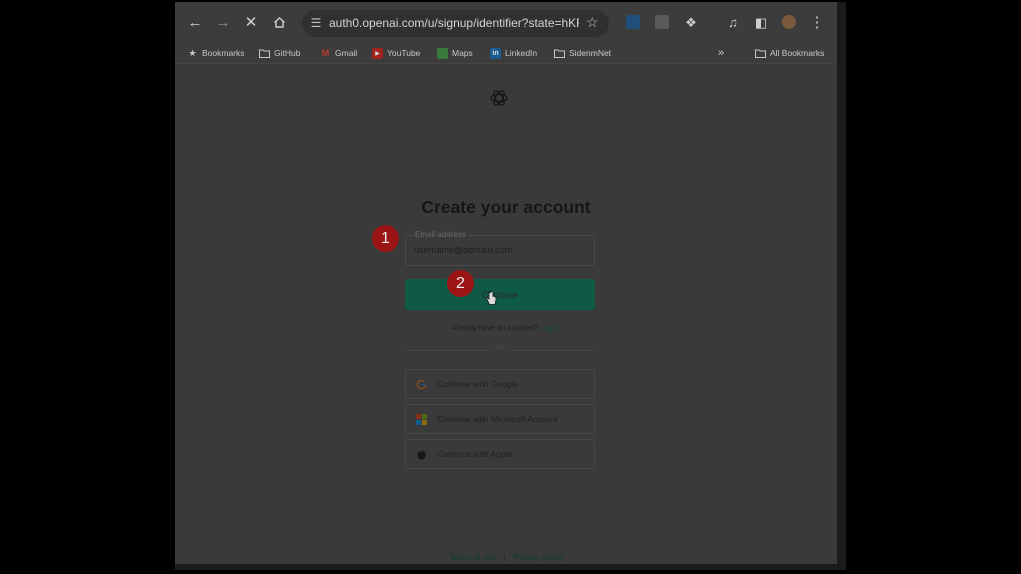 The image size is (1021, 574). What do you see at coordinates (325, 53) in the screenshot?
I see `gmail-icon: M` at bounding box center [325, 53].